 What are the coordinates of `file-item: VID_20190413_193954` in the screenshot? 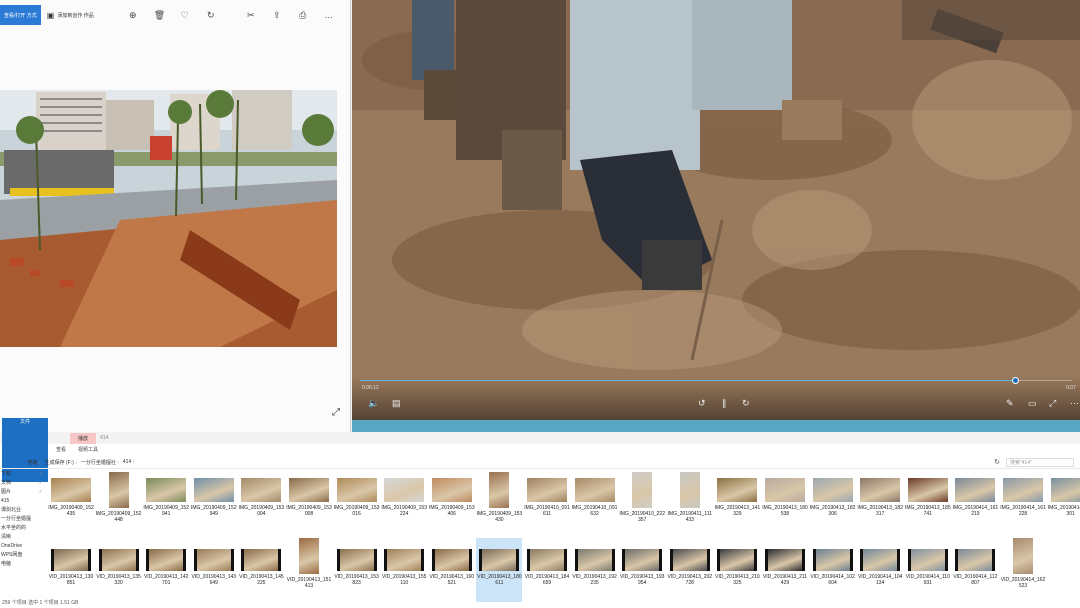 It's located at (642, 570).